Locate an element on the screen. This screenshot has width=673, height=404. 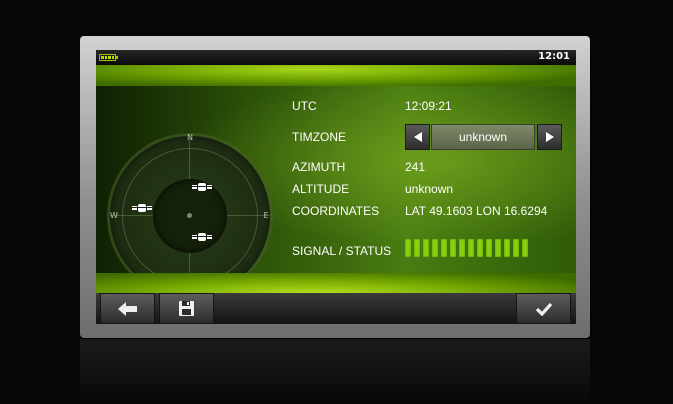
signal-strength-meter is located at coordinates (466, 248).